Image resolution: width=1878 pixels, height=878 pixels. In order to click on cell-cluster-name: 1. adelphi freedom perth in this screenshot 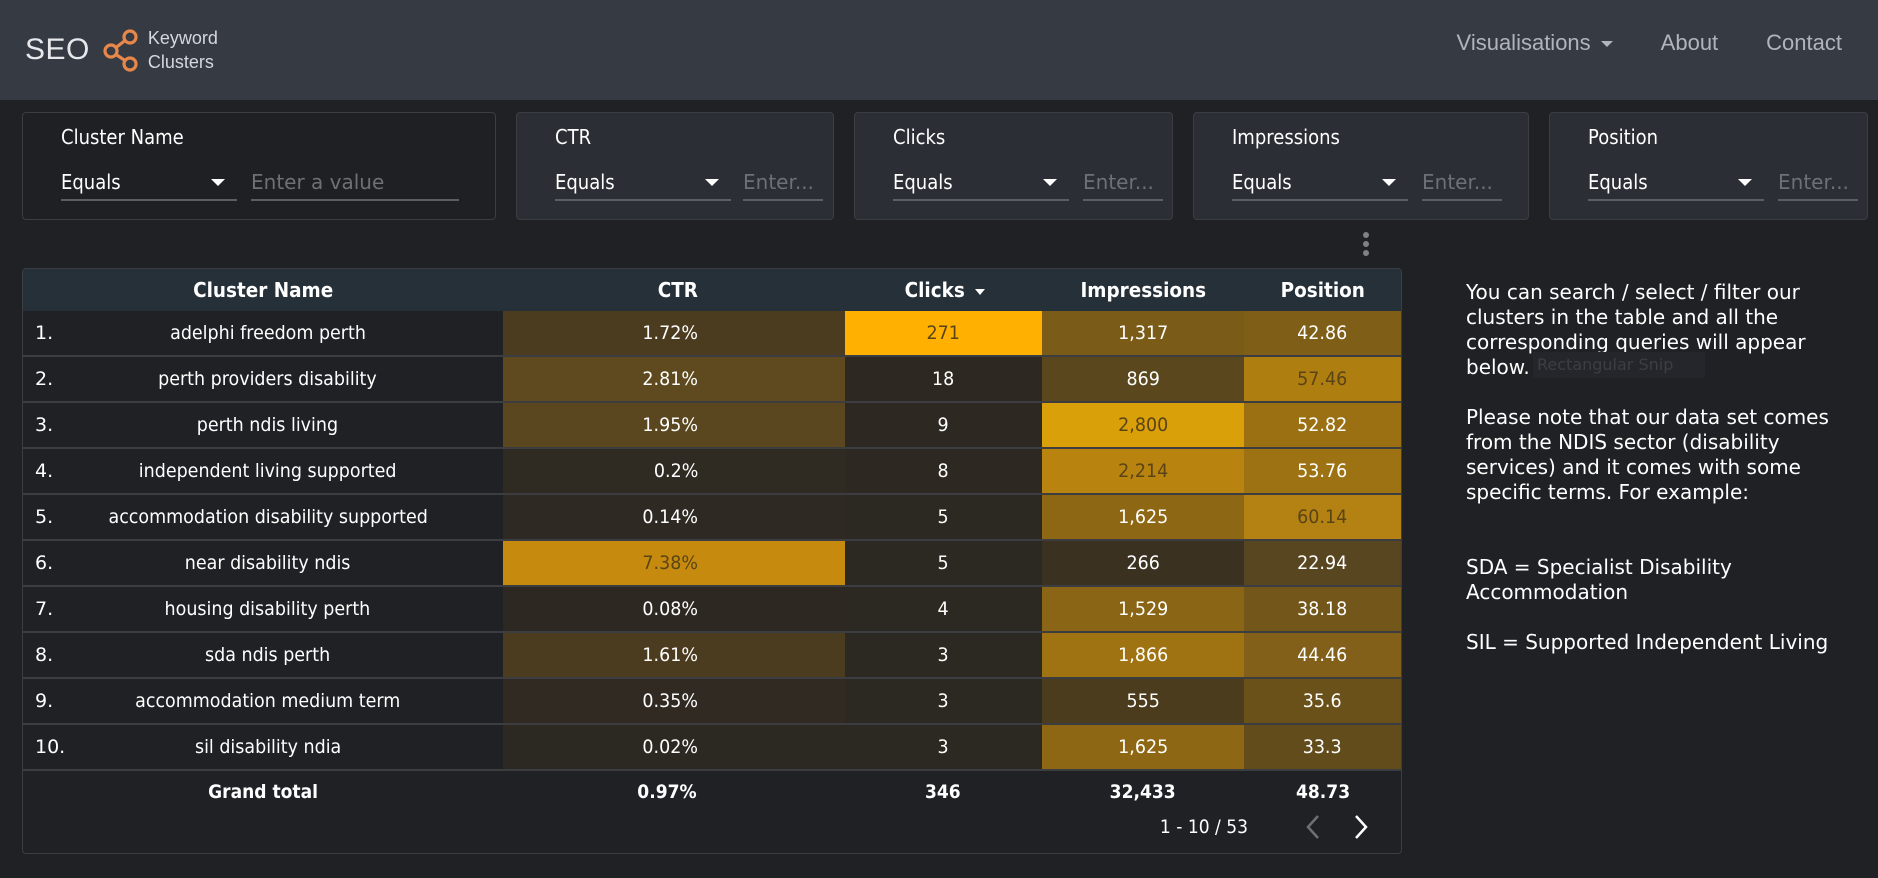, I will do `click(263, 333)`.